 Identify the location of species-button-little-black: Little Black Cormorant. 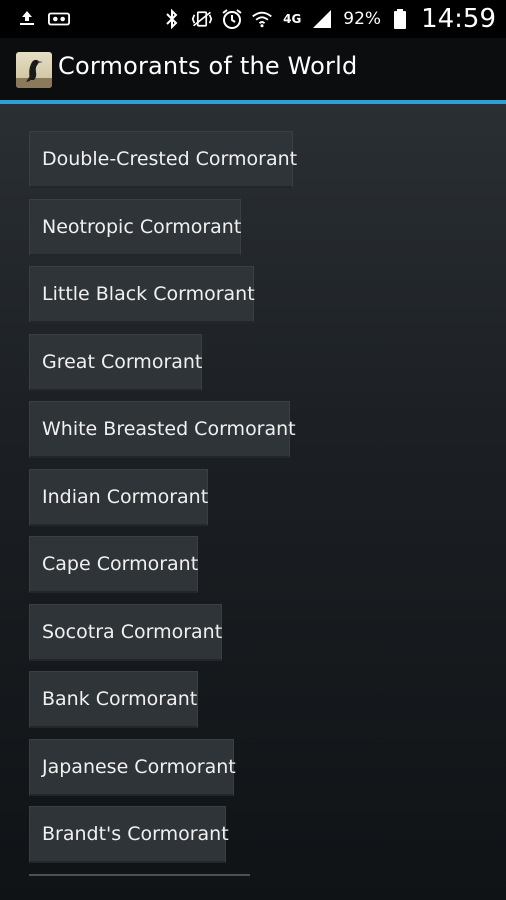
(142, 294).